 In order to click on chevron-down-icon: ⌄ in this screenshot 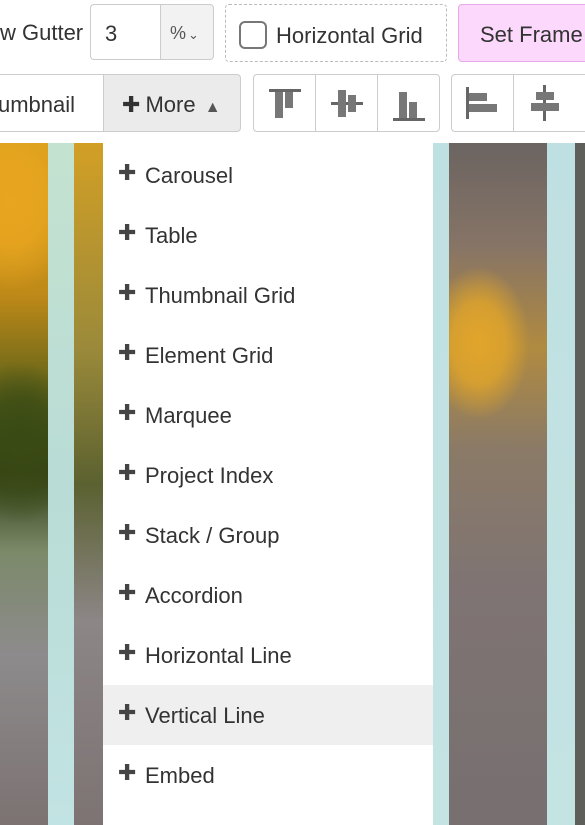, I will do `click(193, 34)`.